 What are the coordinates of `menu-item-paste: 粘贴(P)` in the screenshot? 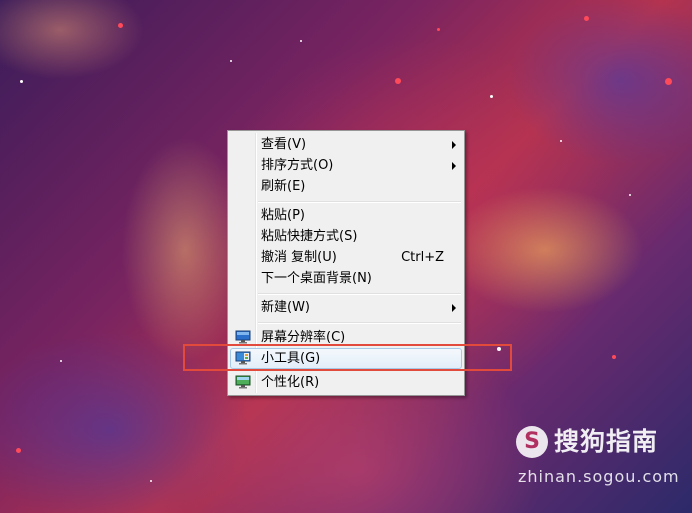 It's located at (346, 215).